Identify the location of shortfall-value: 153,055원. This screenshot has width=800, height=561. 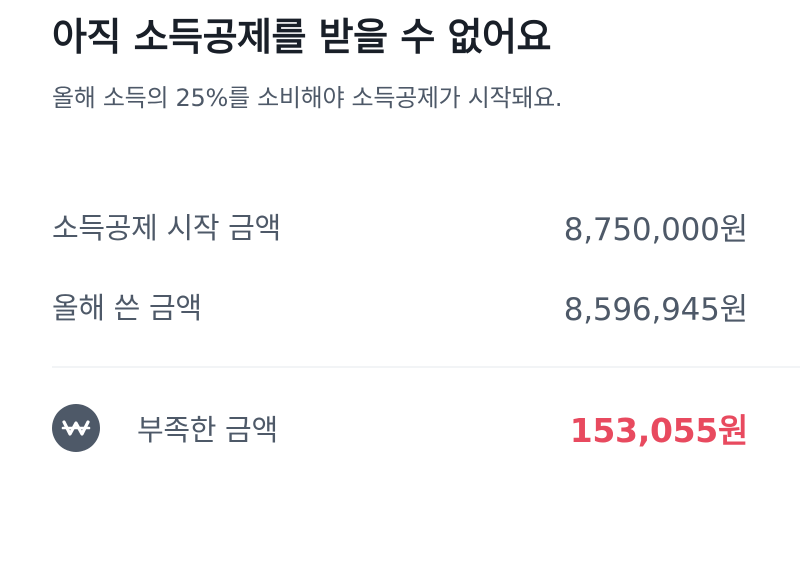
(659, 430).